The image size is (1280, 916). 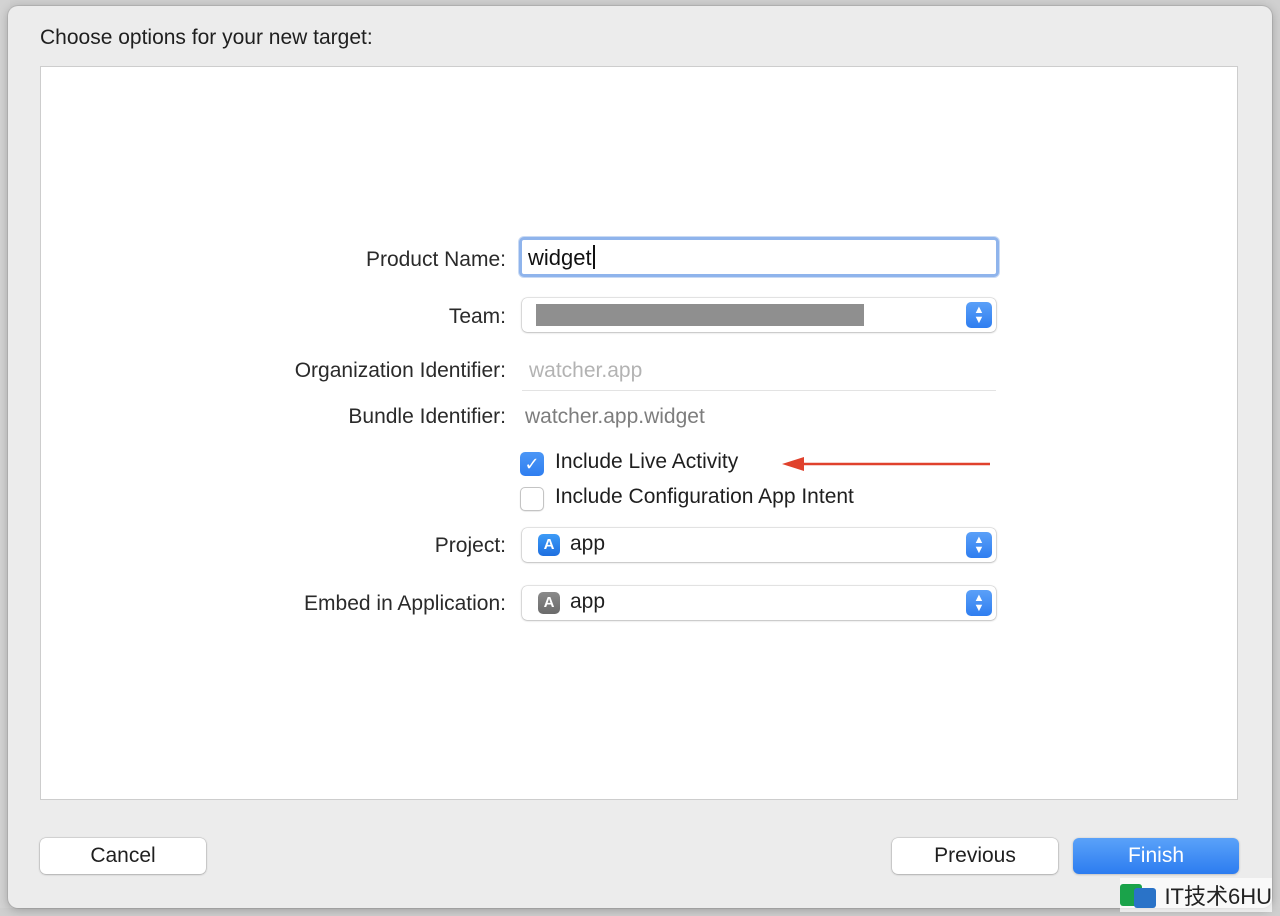 What do you see at coordinates (400, 370) in the screenshot?
I see `organization-identifier-label: Organization Identifier:` at bounding box center [400, 370].